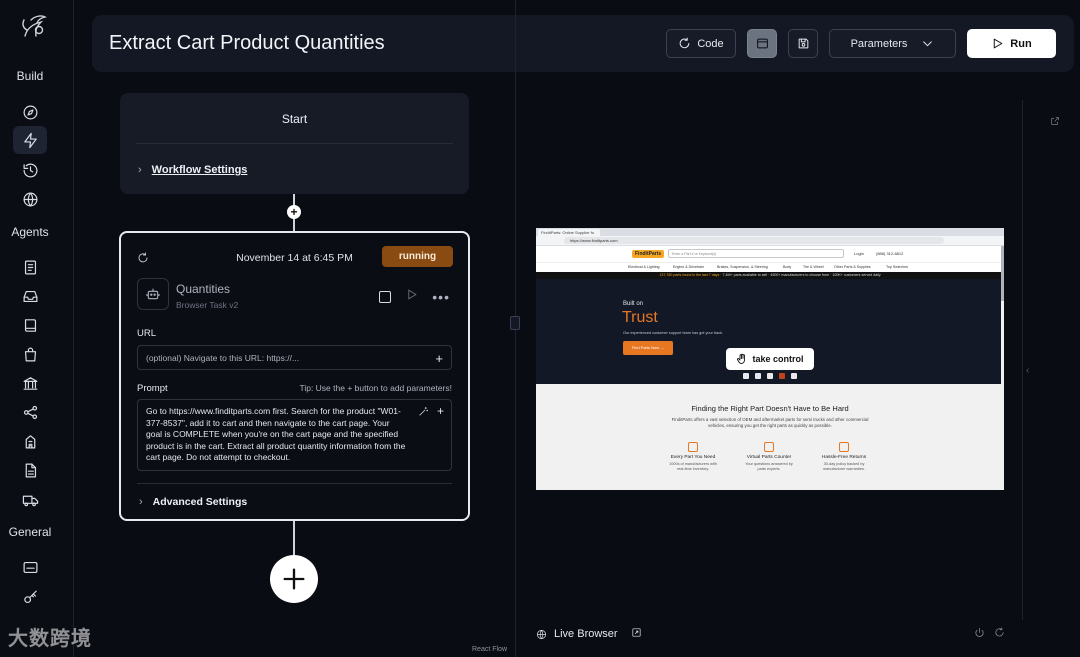 The image size is (1080, 657). What do you see at coordinates (640, 317) in the screenshot?
I see `hero-heading: Trust` at bounding box center [640, 317].